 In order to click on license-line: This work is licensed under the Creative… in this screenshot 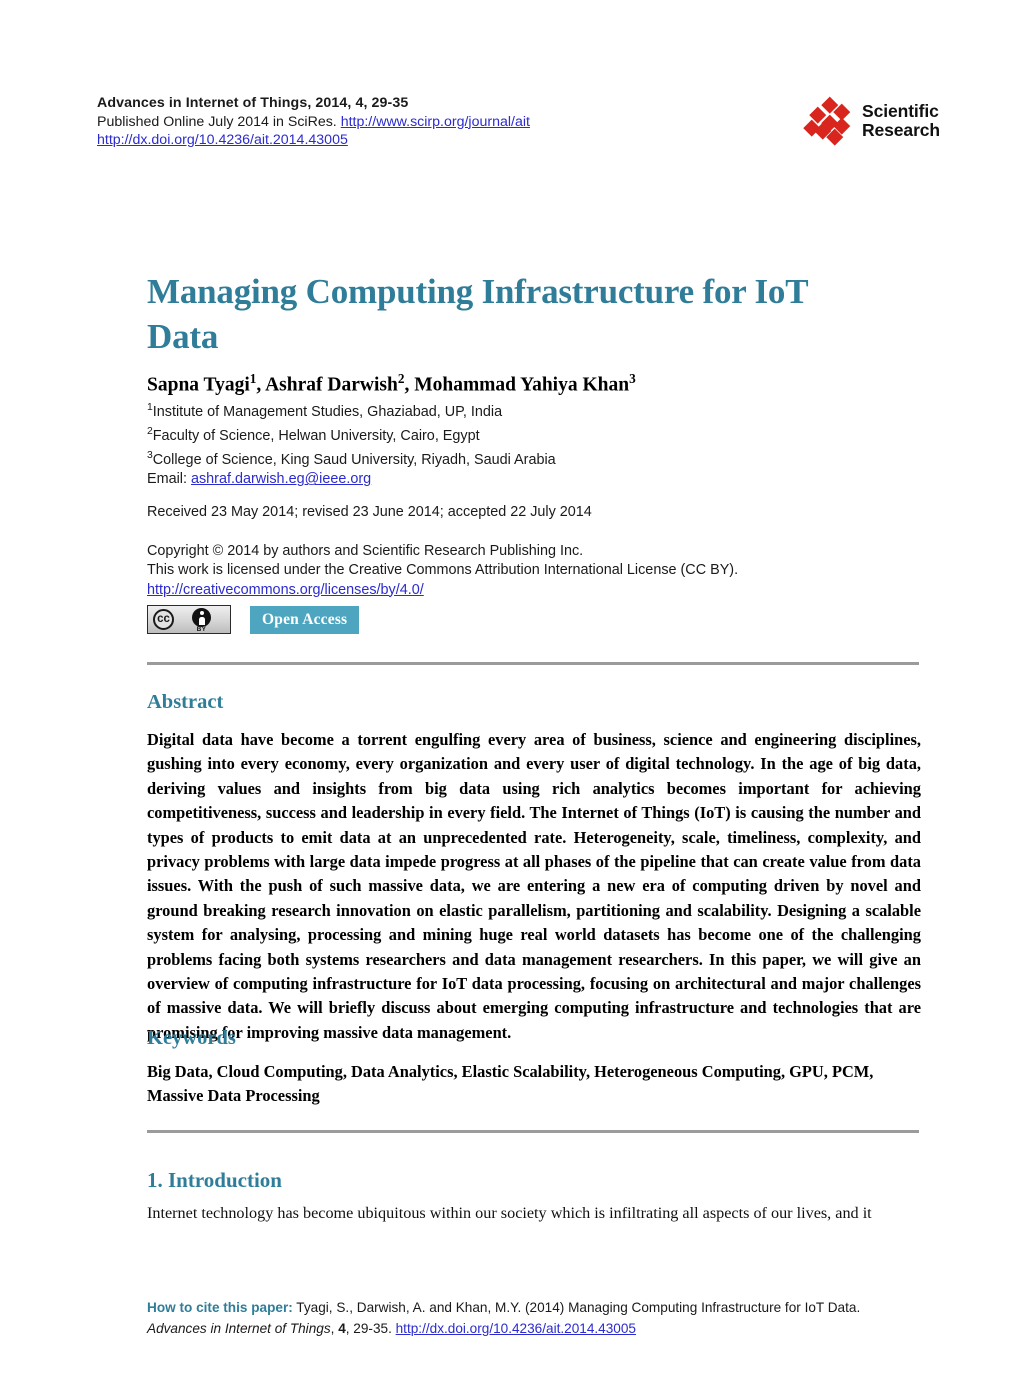, I will do `click(443, 570)`.